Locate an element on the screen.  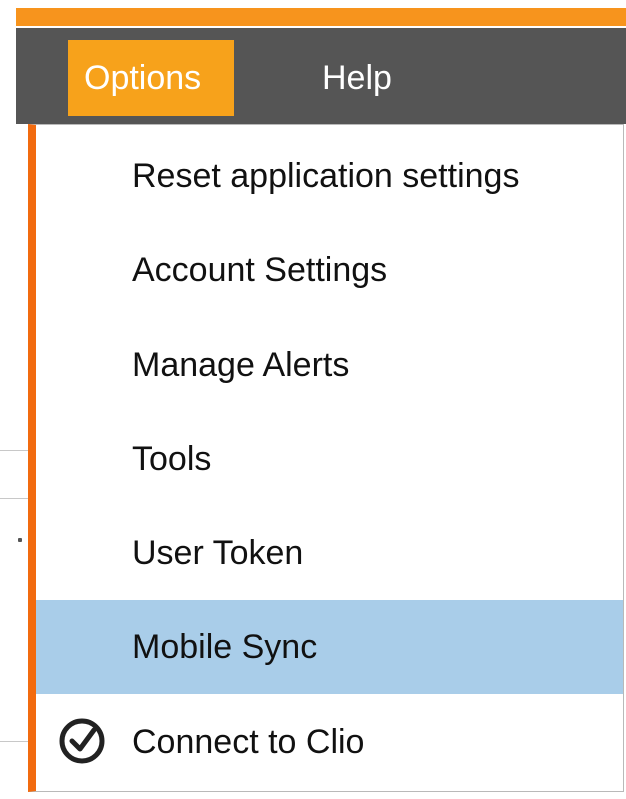
menu-item-connect-to-clio: Connect to Clio is located at coordinates (329, 742).